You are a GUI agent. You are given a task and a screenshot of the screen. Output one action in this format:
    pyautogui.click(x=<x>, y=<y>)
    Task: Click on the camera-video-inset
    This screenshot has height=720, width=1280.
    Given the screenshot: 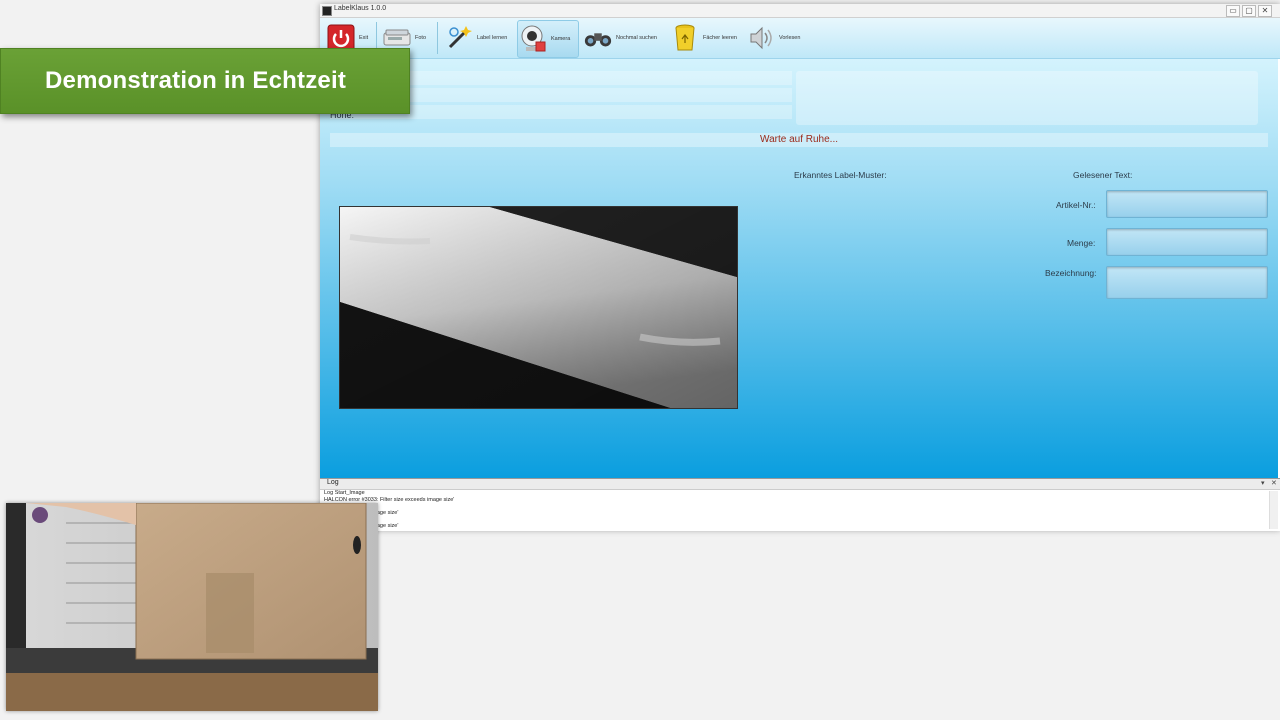 What is the action you would take?
    pyautogui.click(x=192, y=607)
    